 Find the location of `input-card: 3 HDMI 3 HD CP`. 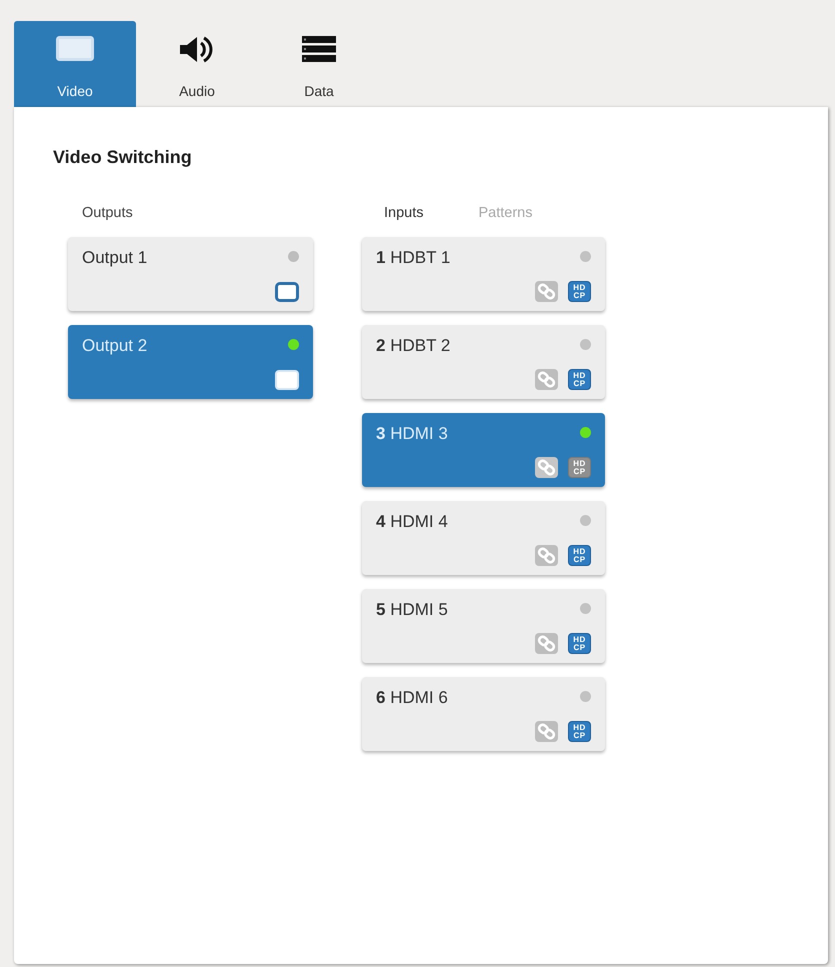

input-card: 3 HDMI 3 HD CP is located at coordinates (483, 450).